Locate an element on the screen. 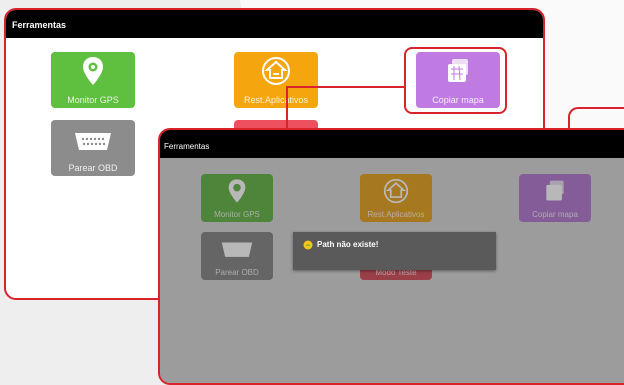 The height and width of the screenshot is (385, 624). toast-text: Path não existe! is located at coordinates (348, 245).